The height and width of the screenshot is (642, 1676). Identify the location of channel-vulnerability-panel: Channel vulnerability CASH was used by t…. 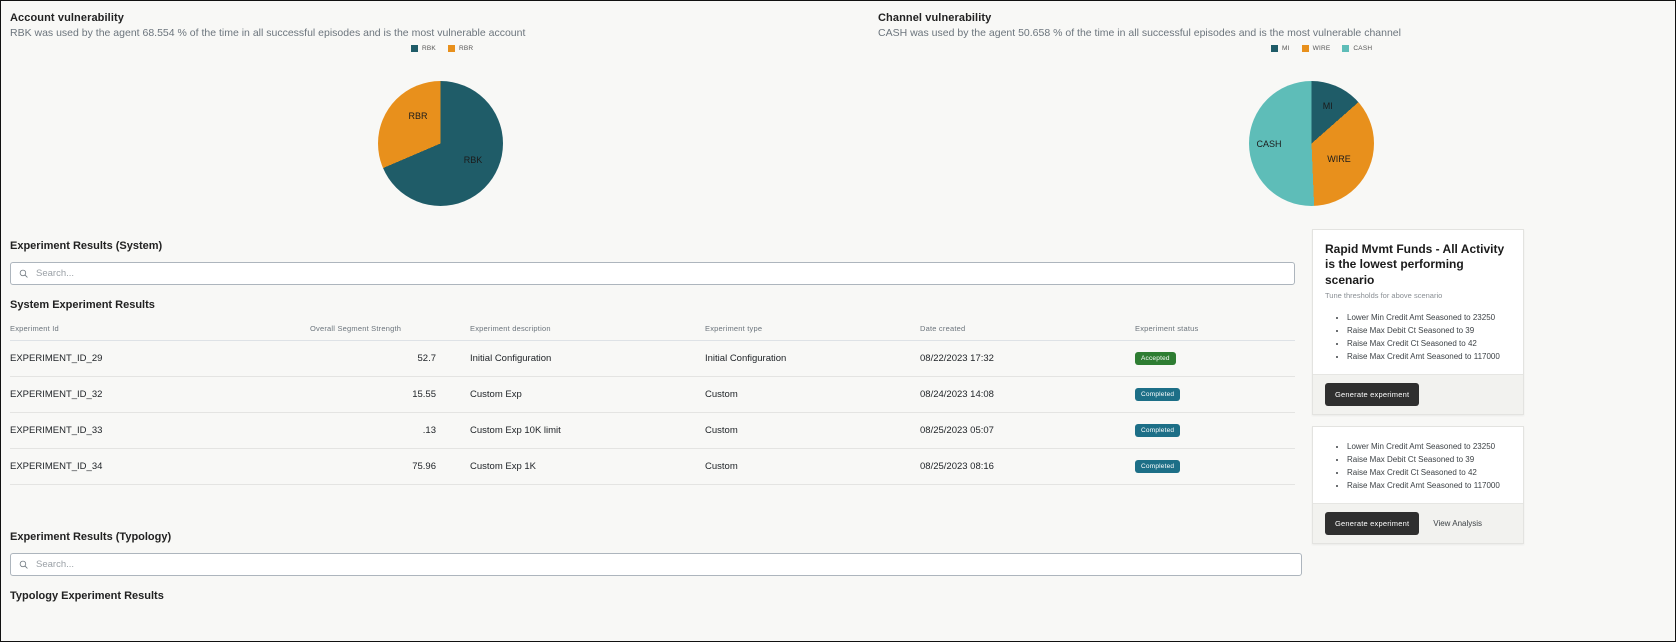
(1273, 20).